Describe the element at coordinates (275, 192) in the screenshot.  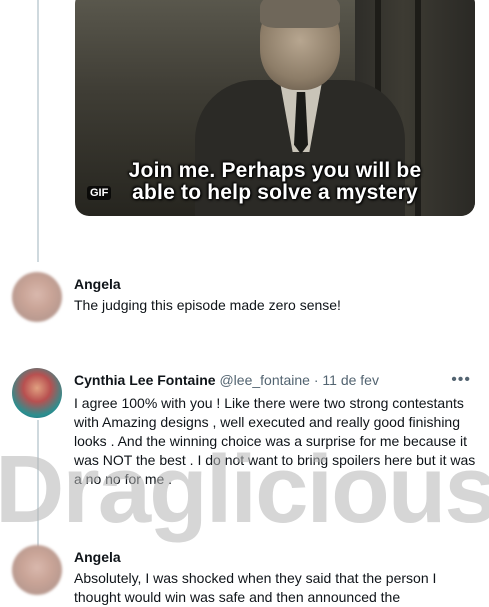
I see `gif-caption-line2: able to help solve a mystery` at that location.